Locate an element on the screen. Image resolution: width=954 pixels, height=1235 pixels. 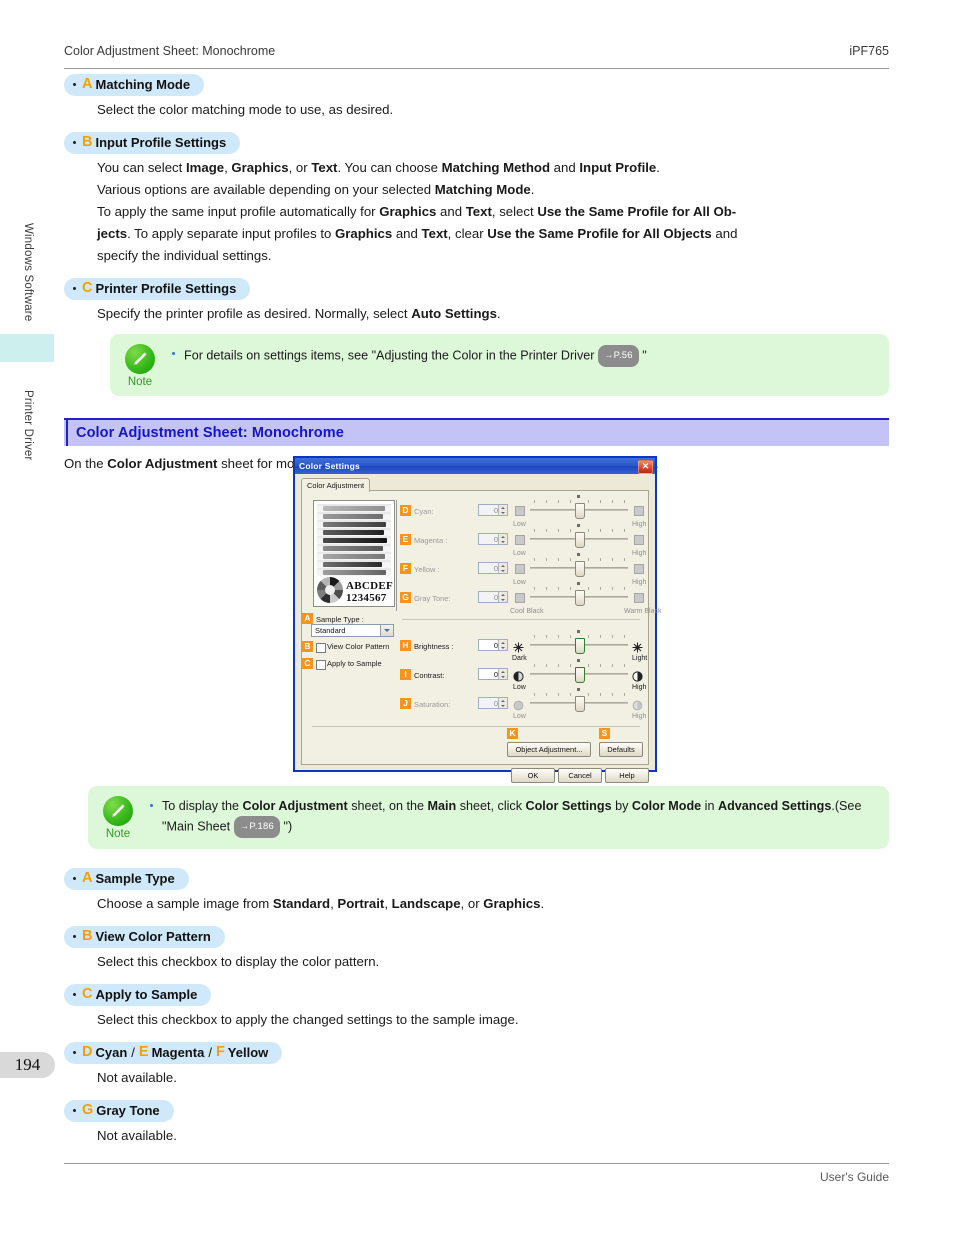
marker-letter-f: F is located at coordinates (220, 1052).